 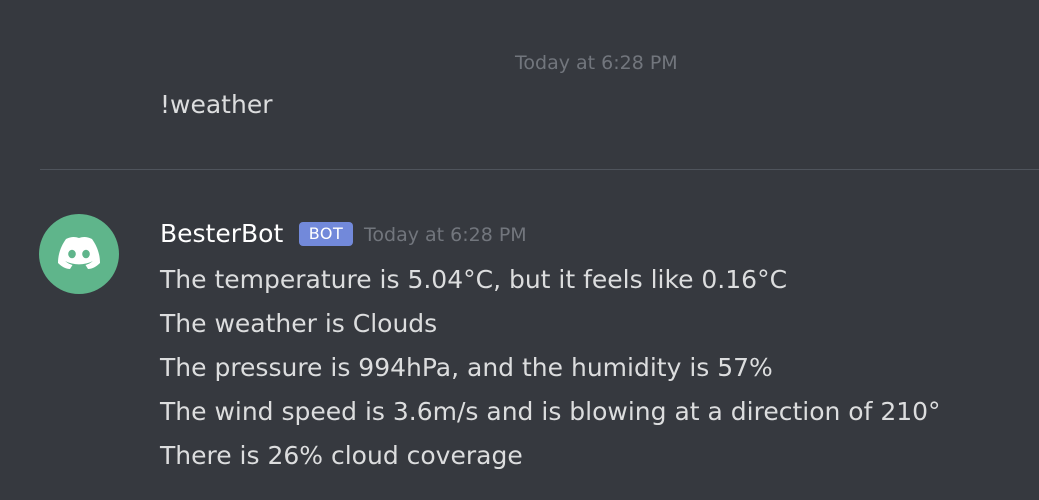 What do you see at coordinates (299, 323) in the screenshot?
I see `message-line: The weather is Clouds` at bounding box center [299, 323].